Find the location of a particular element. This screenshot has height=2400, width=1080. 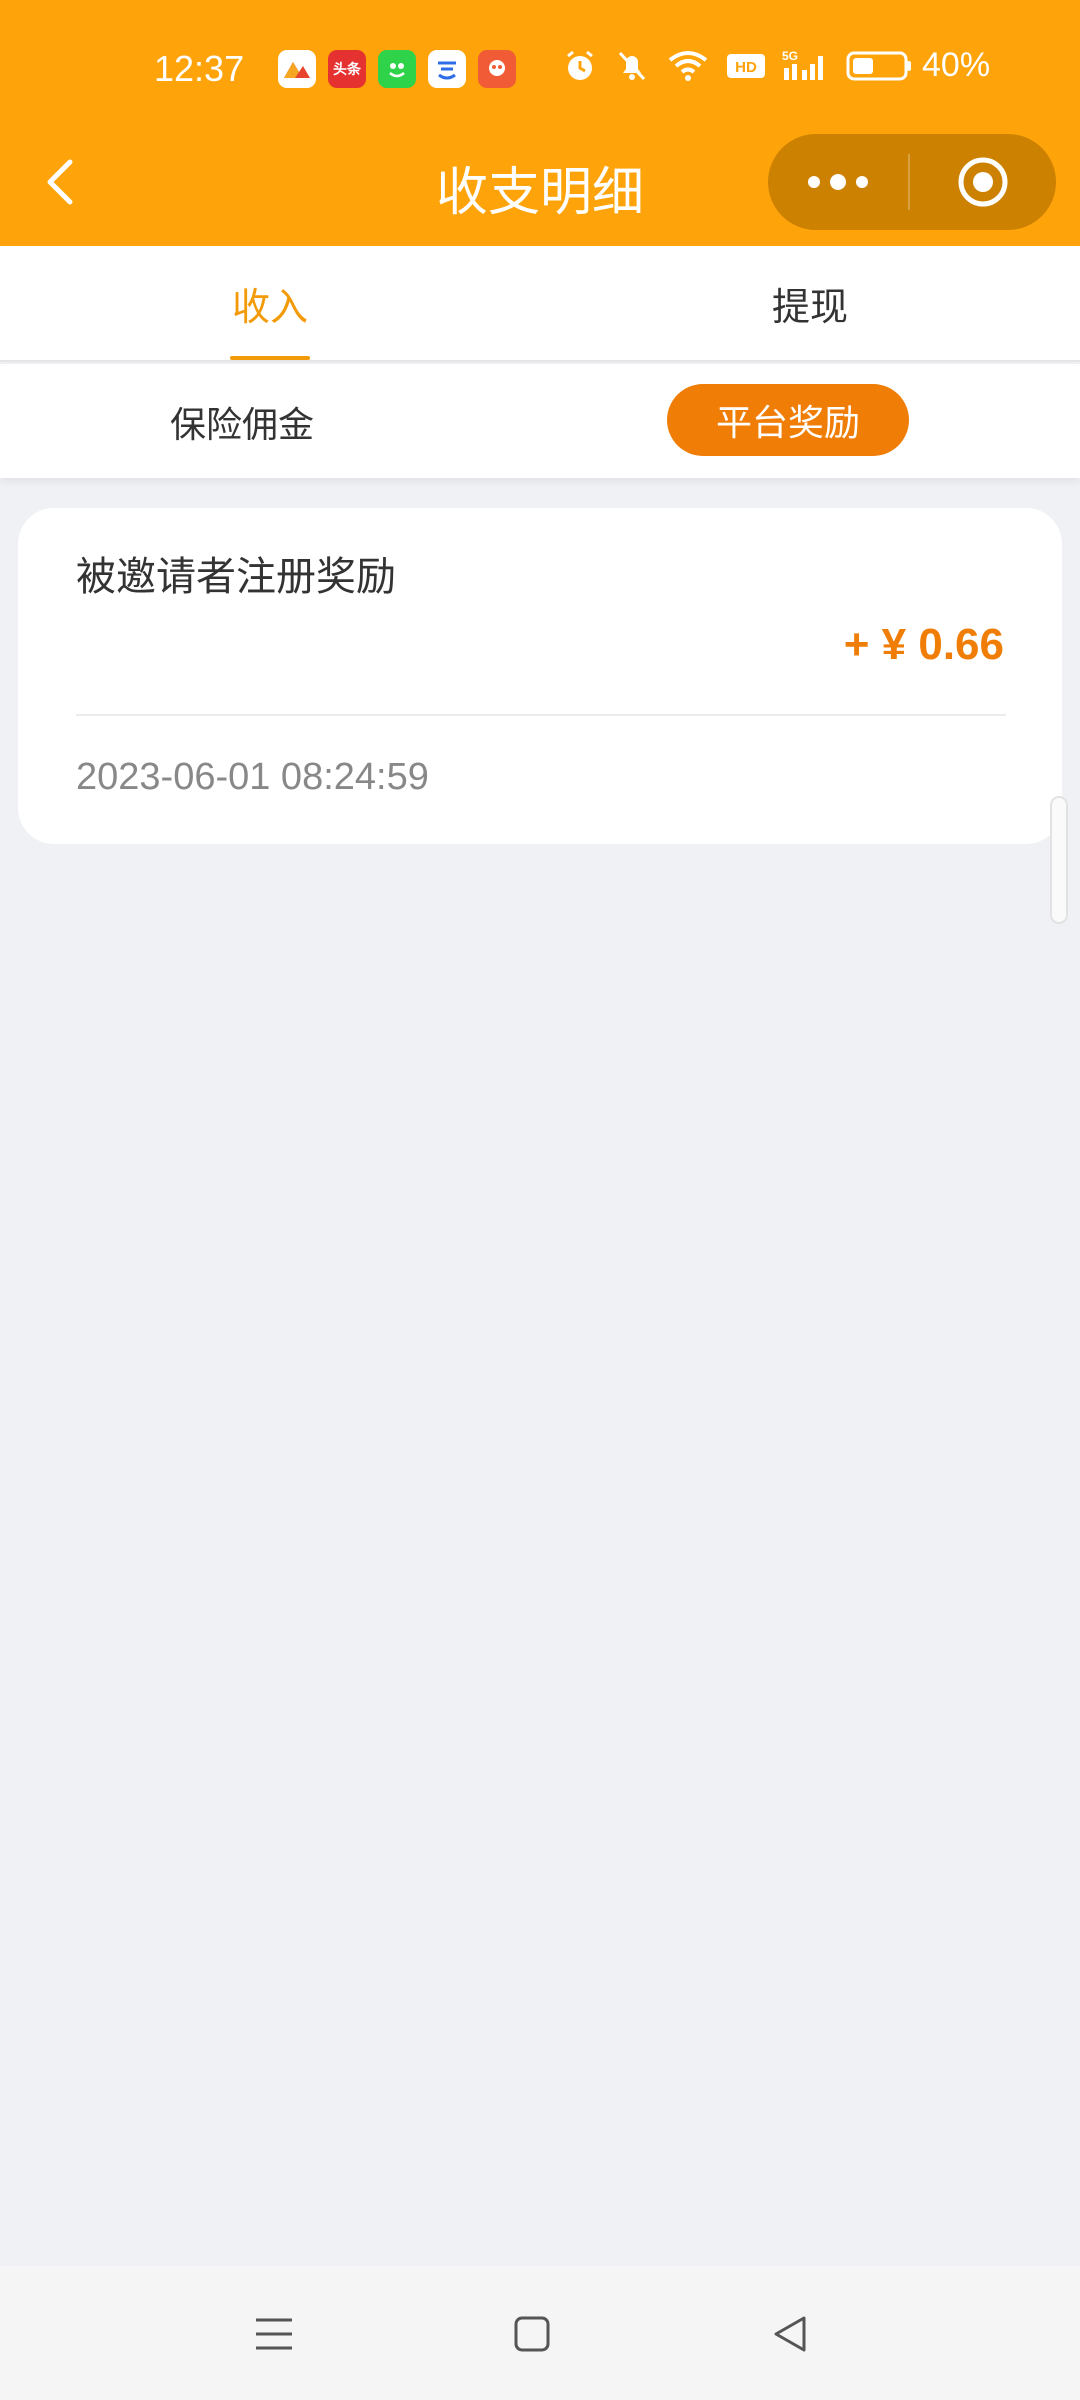

target-icon is located at coordinates (983, 182).